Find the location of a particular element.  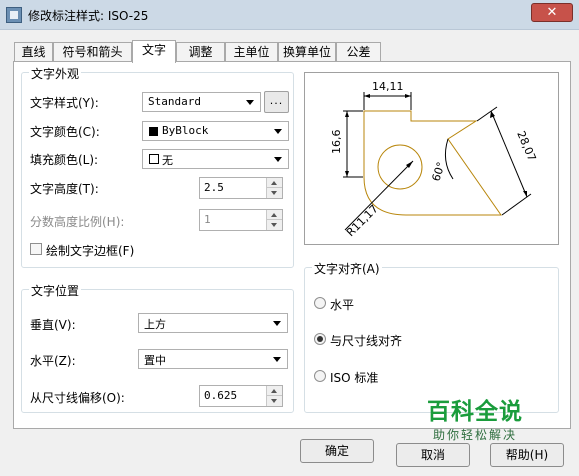

fraction-height-label: 分数高度比例(H): is located at coordinates (77, 222).